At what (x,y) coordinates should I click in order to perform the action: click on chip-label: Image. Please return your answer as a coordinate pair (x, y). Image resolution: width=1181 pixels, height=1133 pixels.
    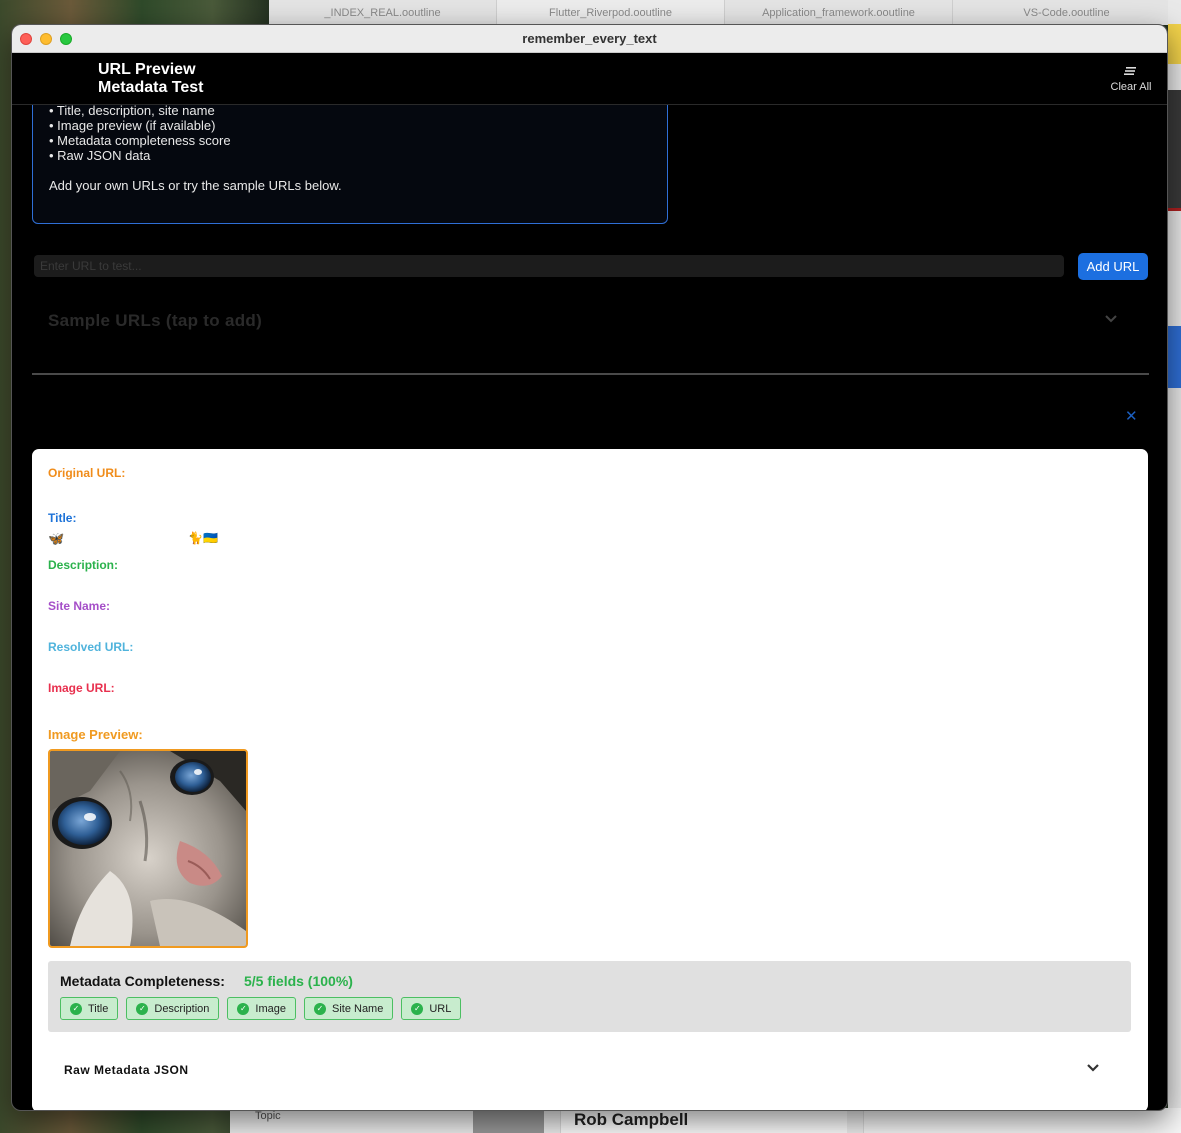
    Looking at the image, I should click on (270, 1008).